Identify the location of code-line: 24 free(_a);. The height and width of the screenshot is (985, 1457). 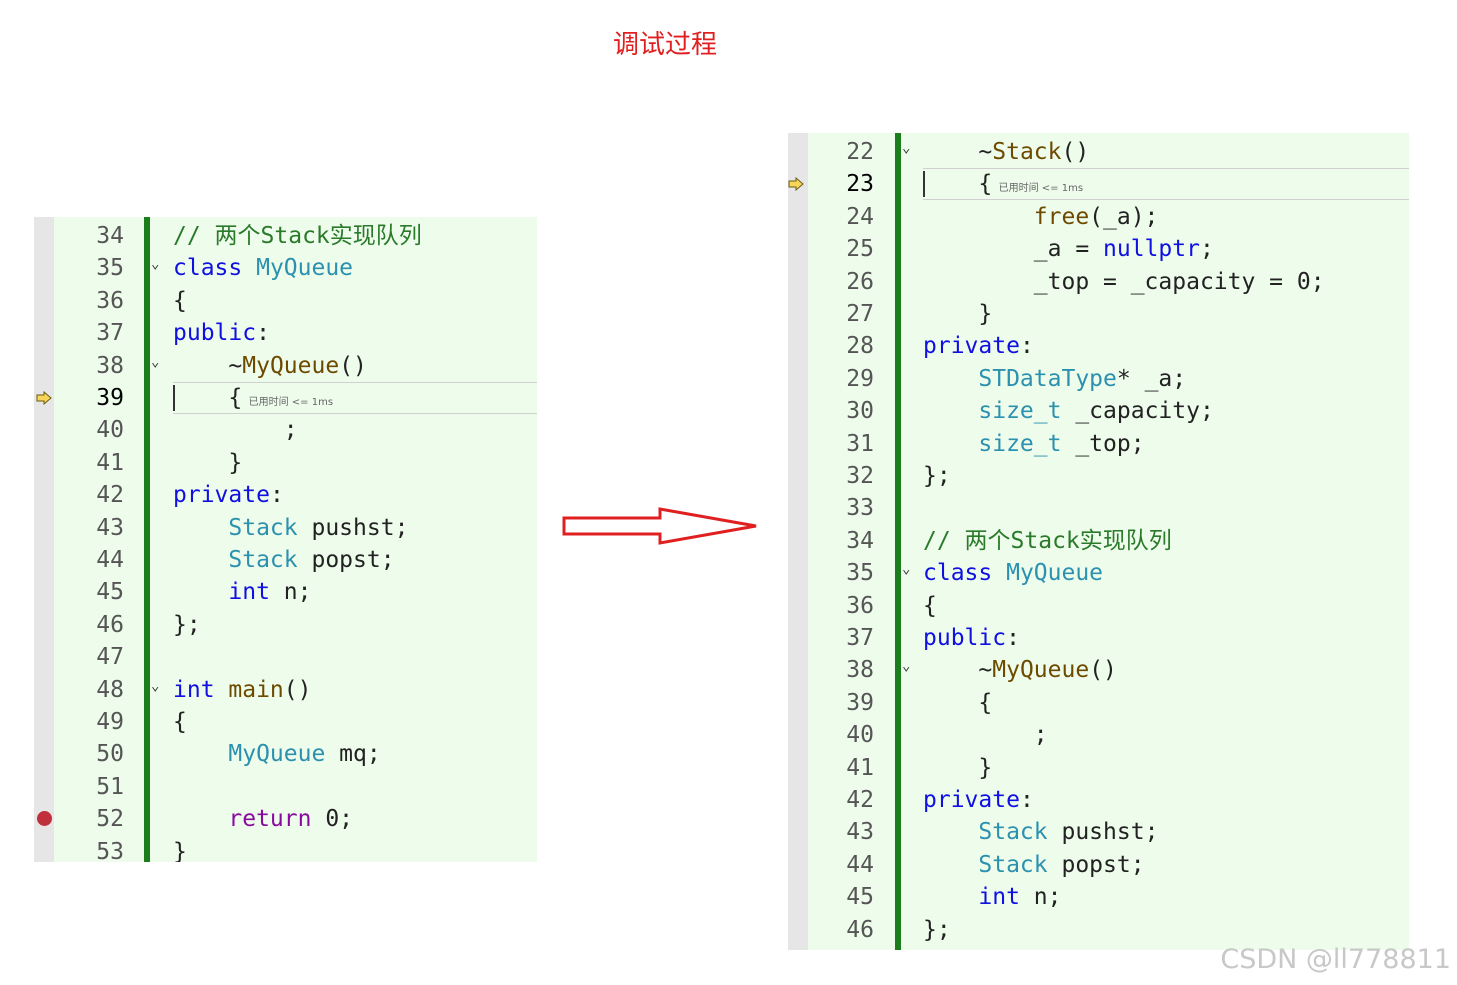
(1098, 217).